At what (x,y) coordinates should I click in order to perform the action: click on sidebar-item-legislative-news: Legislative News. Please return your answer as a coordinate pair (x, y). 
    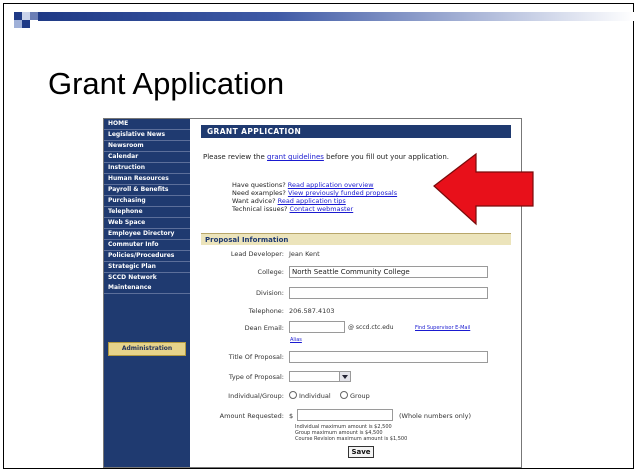
    Looking at the image, I should click on (147, 135).